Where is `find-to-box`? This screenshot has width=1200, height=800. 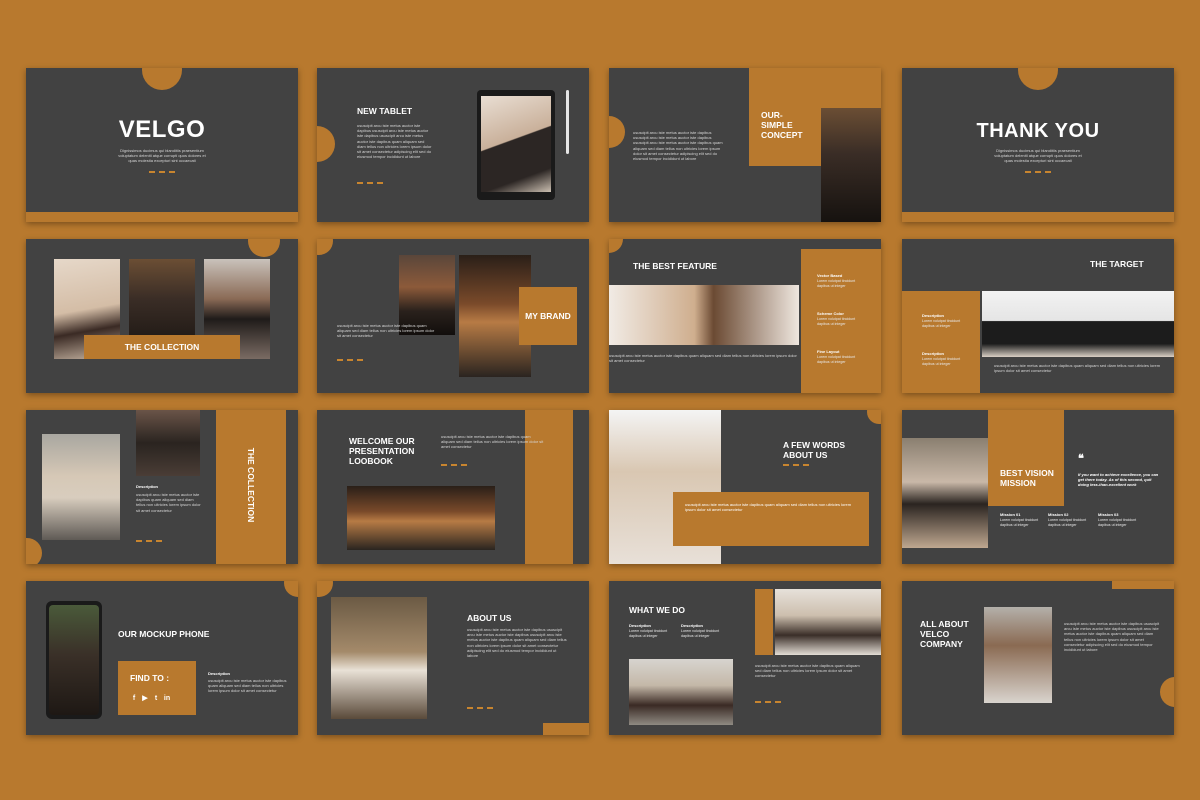 find-to-box is located at coordinates (157, 688).